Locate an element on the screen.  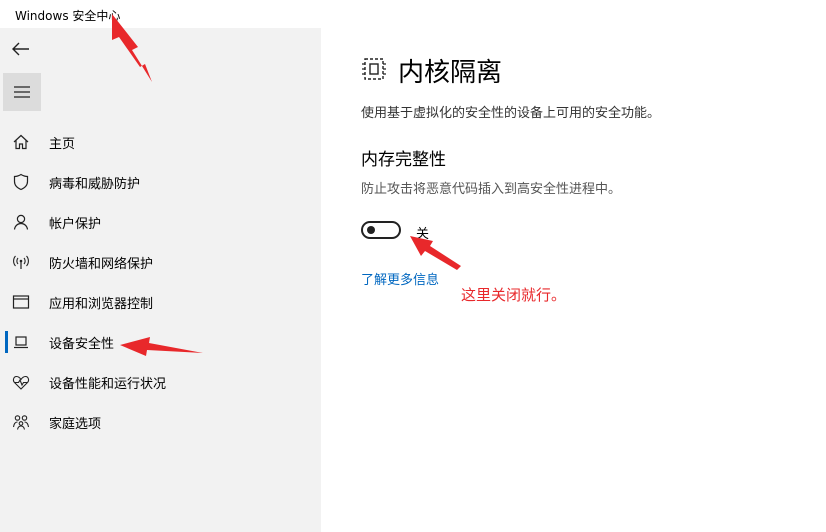
sidebar-item-label: 应用和浏览器控制 is located at coordinates (101, 304).